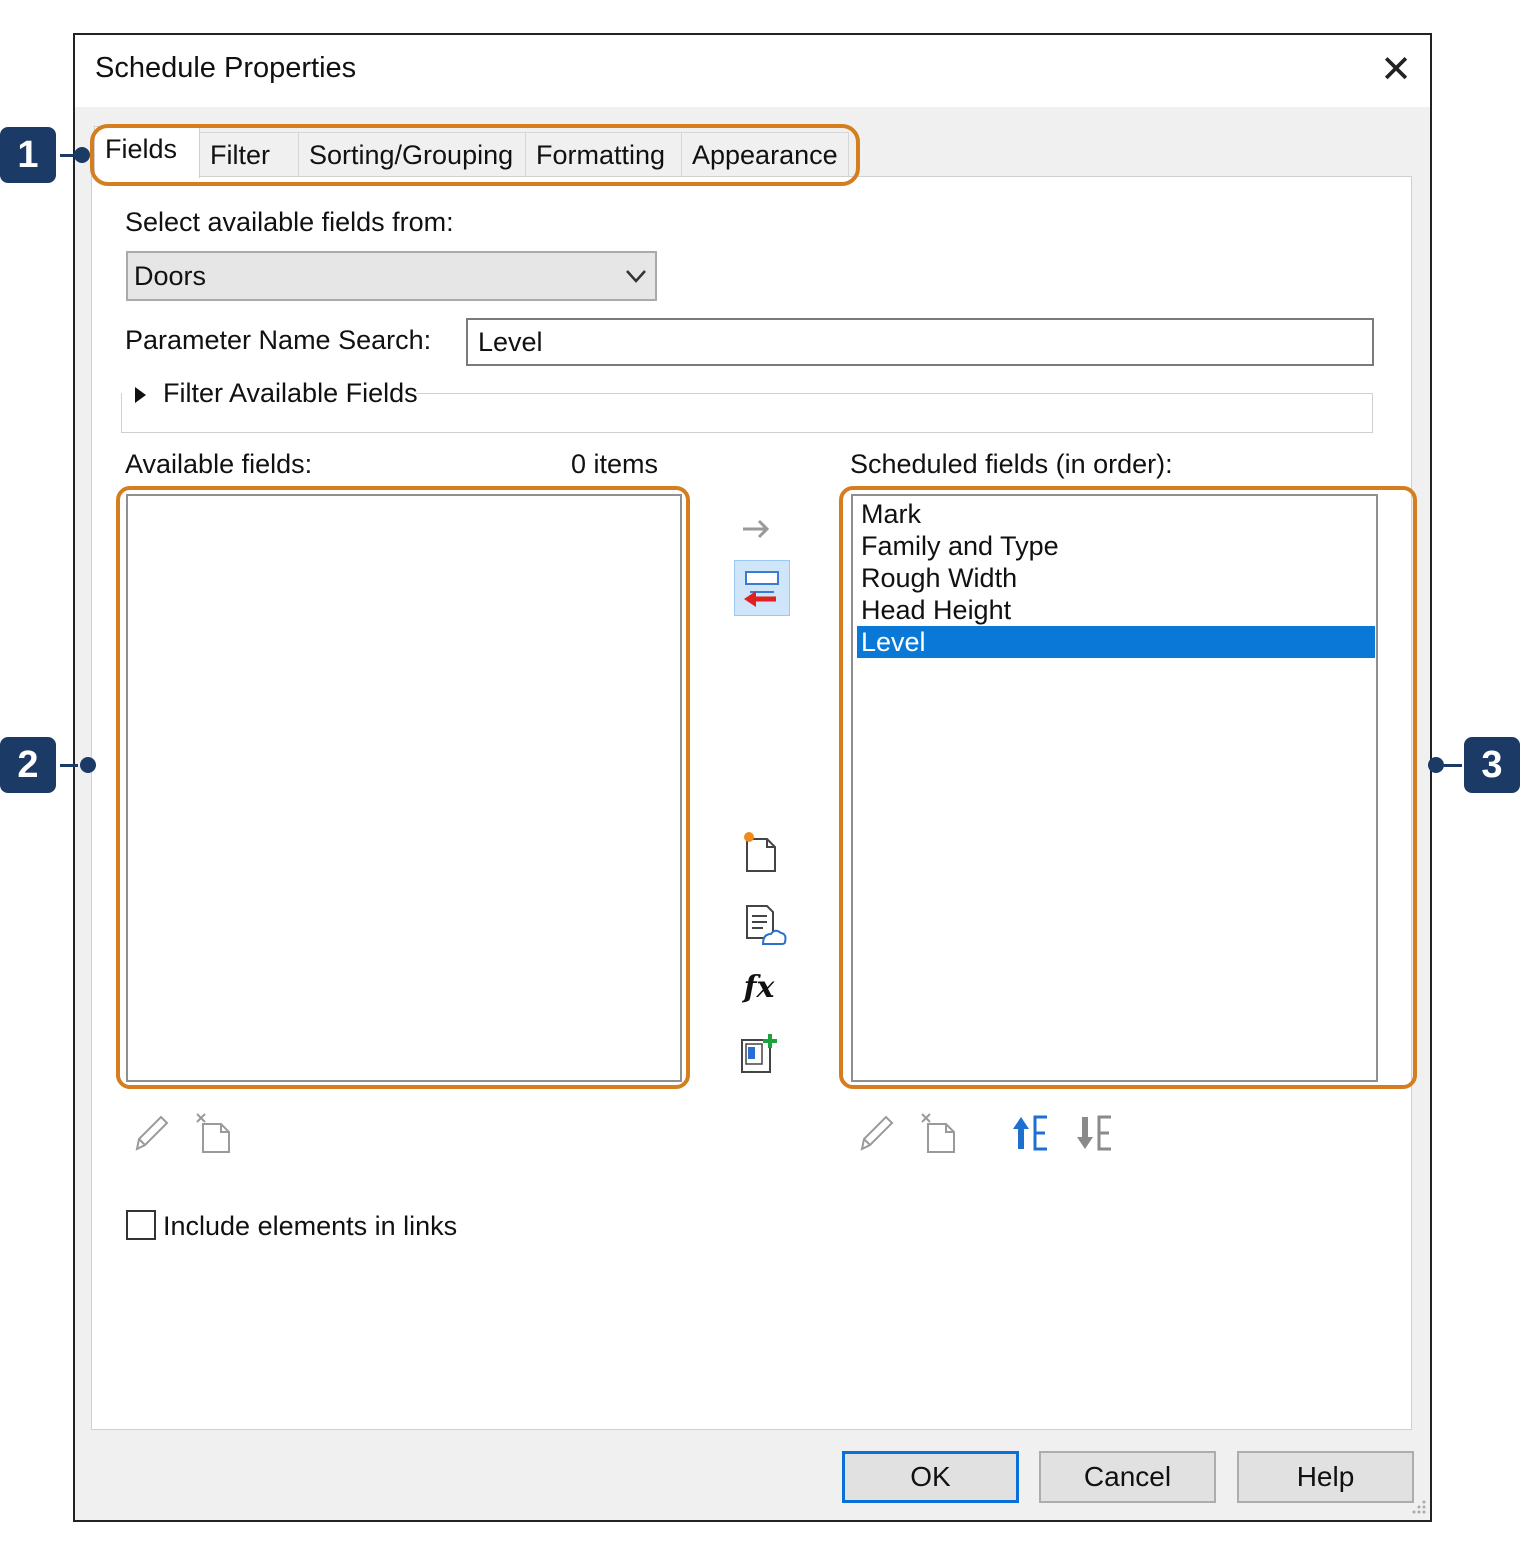 The height and width of the screenshot is (1556, 1520). What do you see at coordinates (1325, 1477) in the screenshot?
I see `help-button: Help` at bounding box center [1325, 1477].